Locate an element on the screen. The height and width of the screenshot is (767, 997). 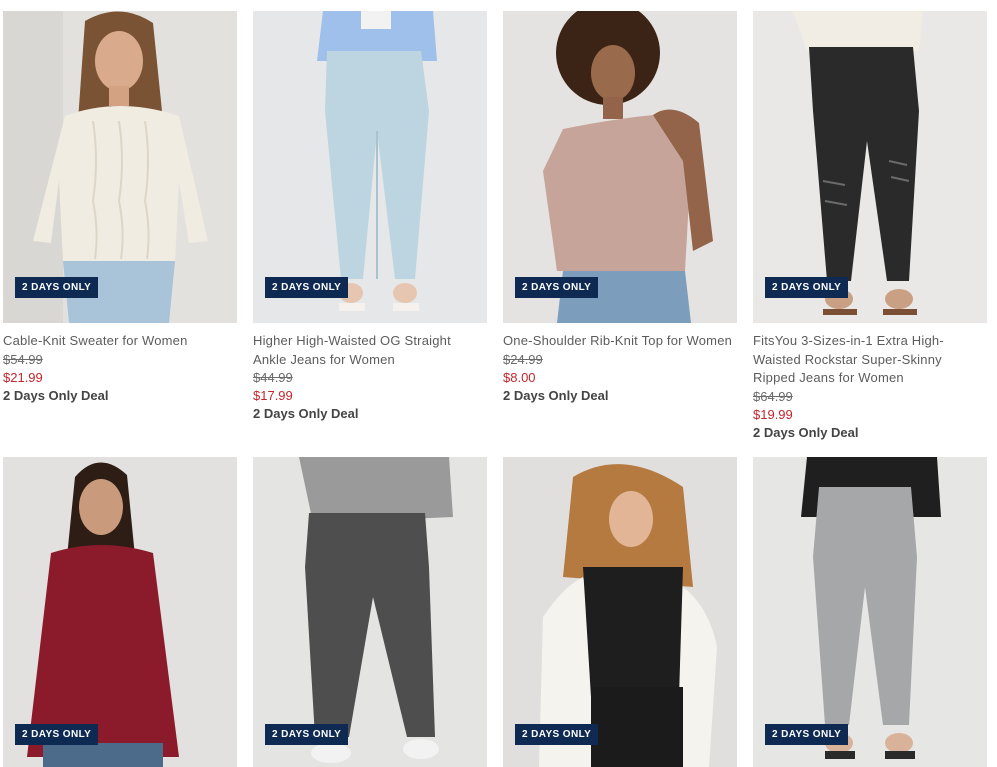
sale-price: $8.00 is located at coordinates (519, 377).